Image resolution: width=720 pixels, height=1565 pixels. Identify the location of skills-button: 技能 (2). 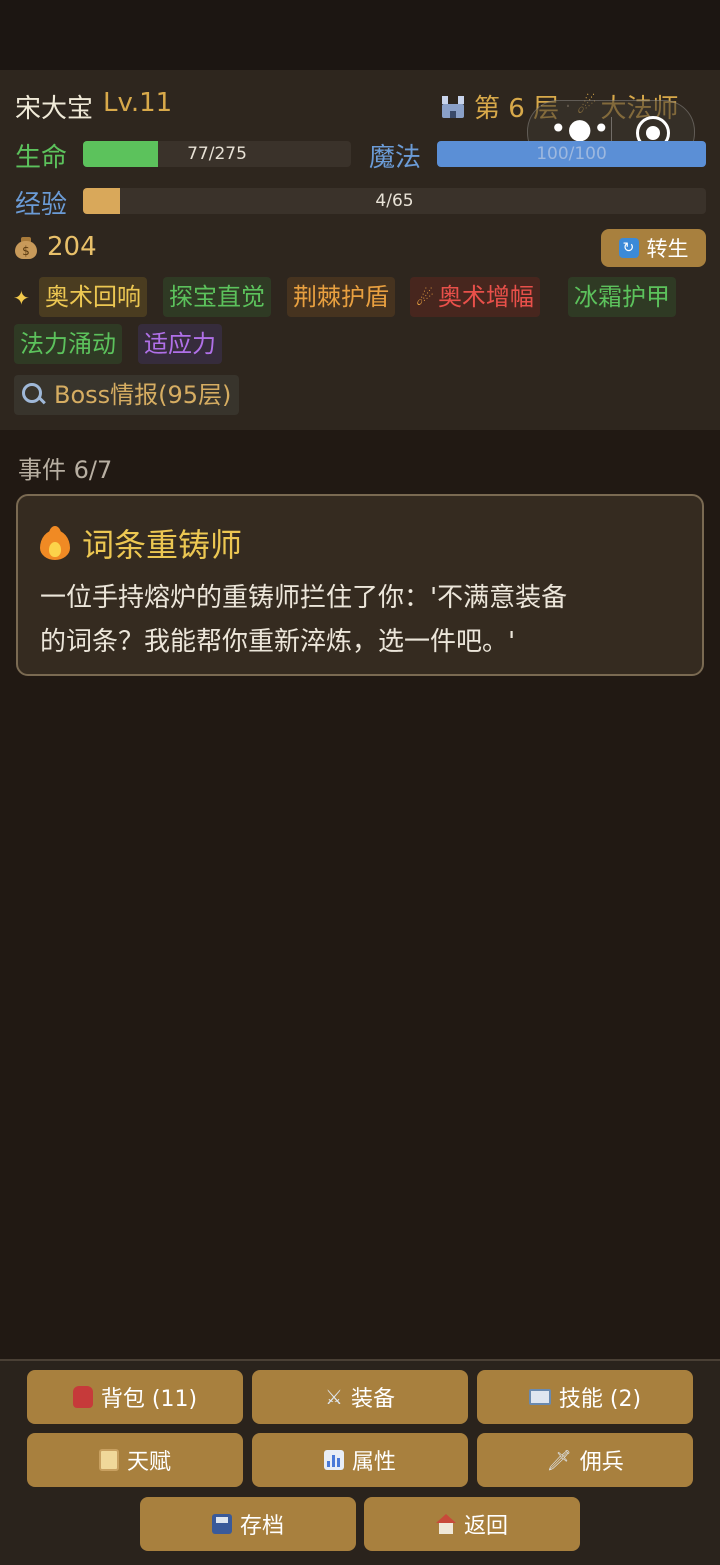
(585, 1397).